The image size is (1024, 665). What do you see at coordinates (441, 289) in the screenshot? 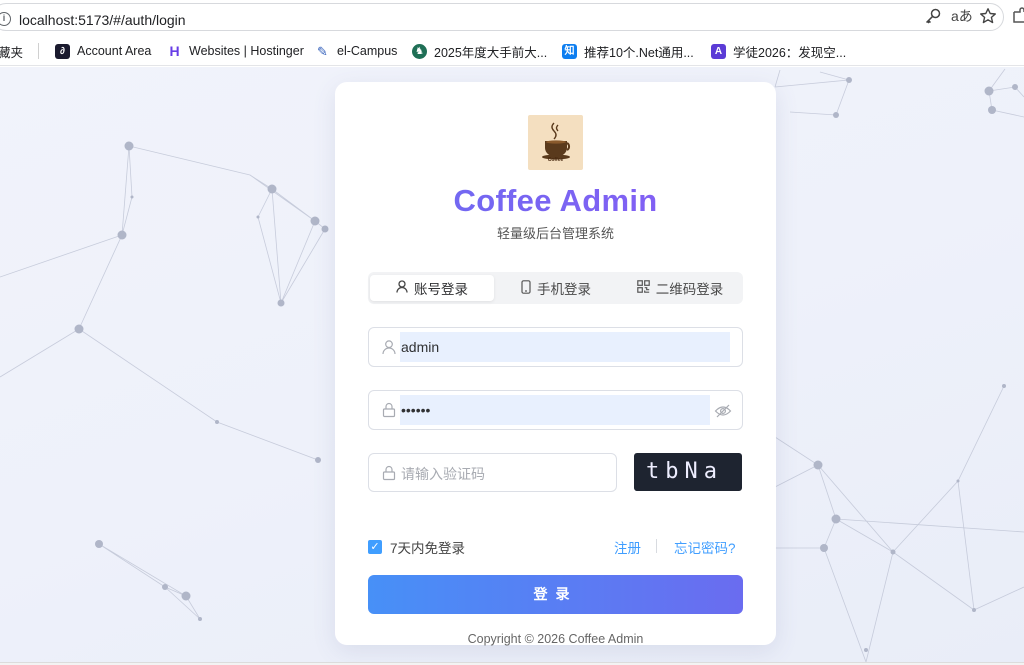
I see `tab-label: 账号登录` at bounding box center [441, 289].